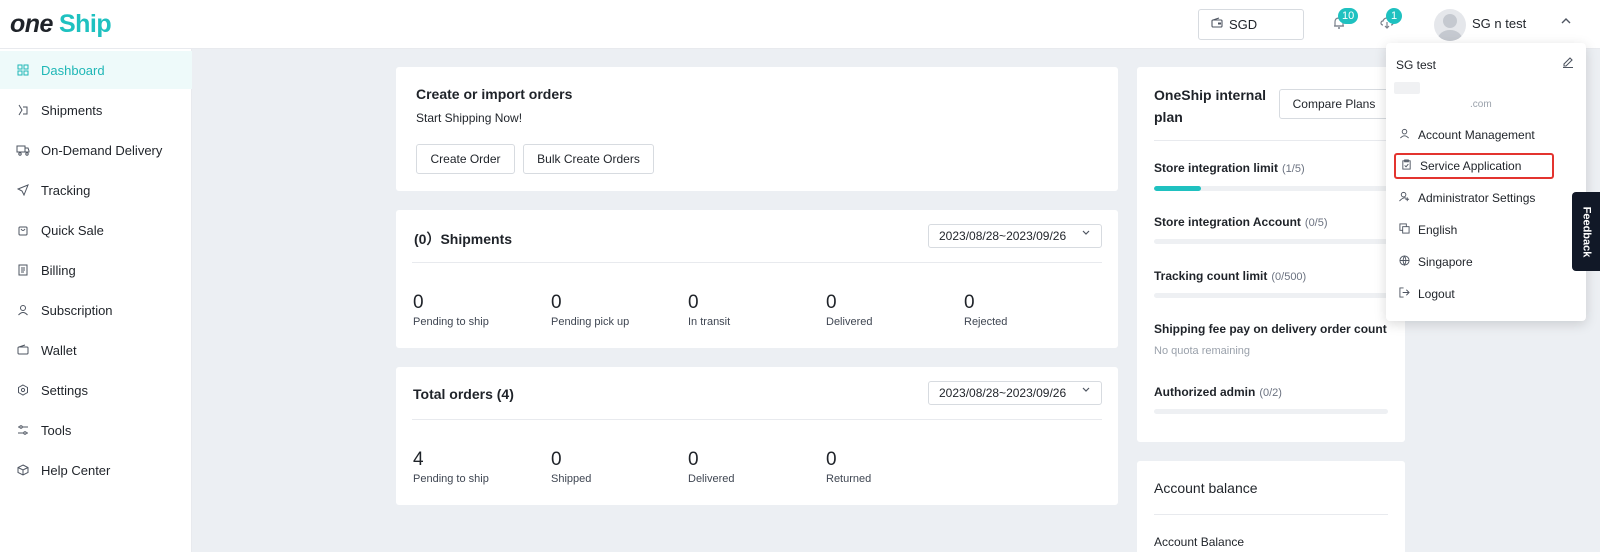  Describe the element at coordinates (72, 110) in the screenshot. I see `sidebar-item-label: Shipments` at that location.